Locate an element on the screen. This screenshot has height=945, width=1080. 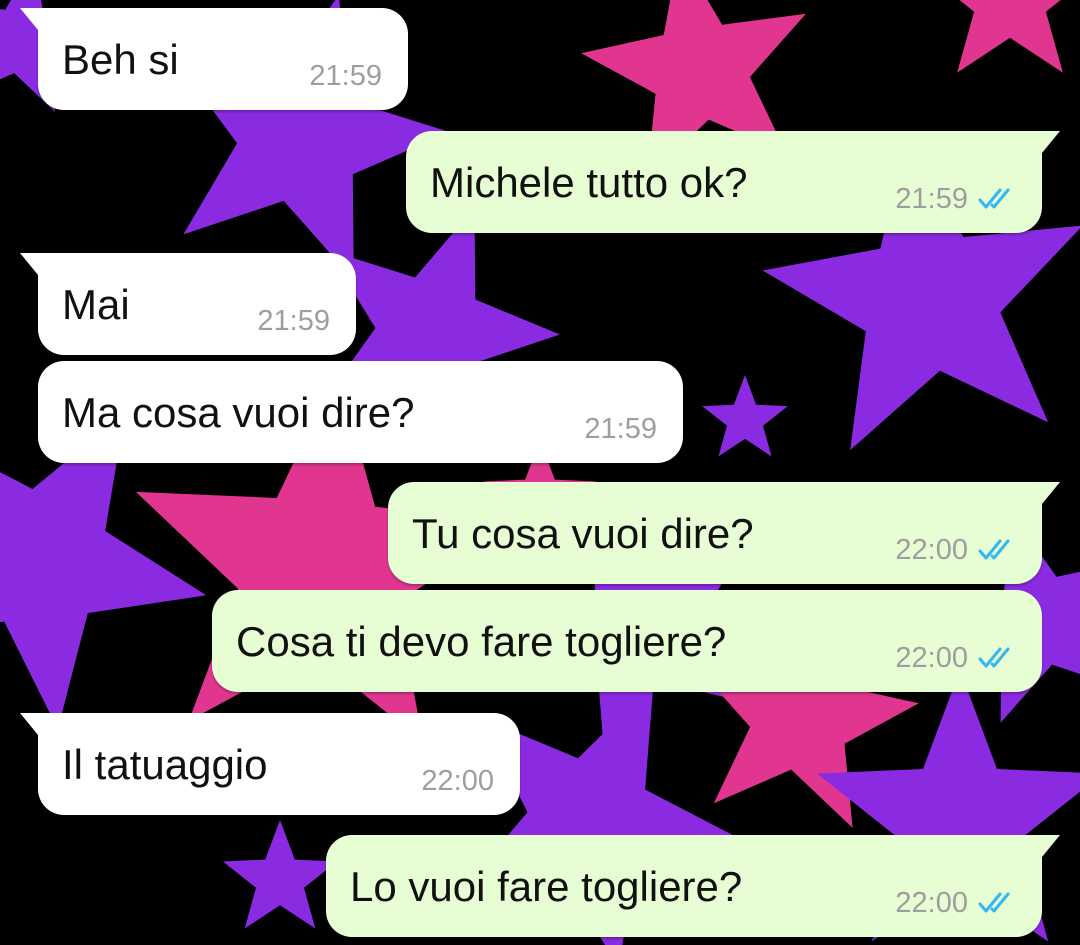
message-text: Beh si is located at coordinates (120, 59).